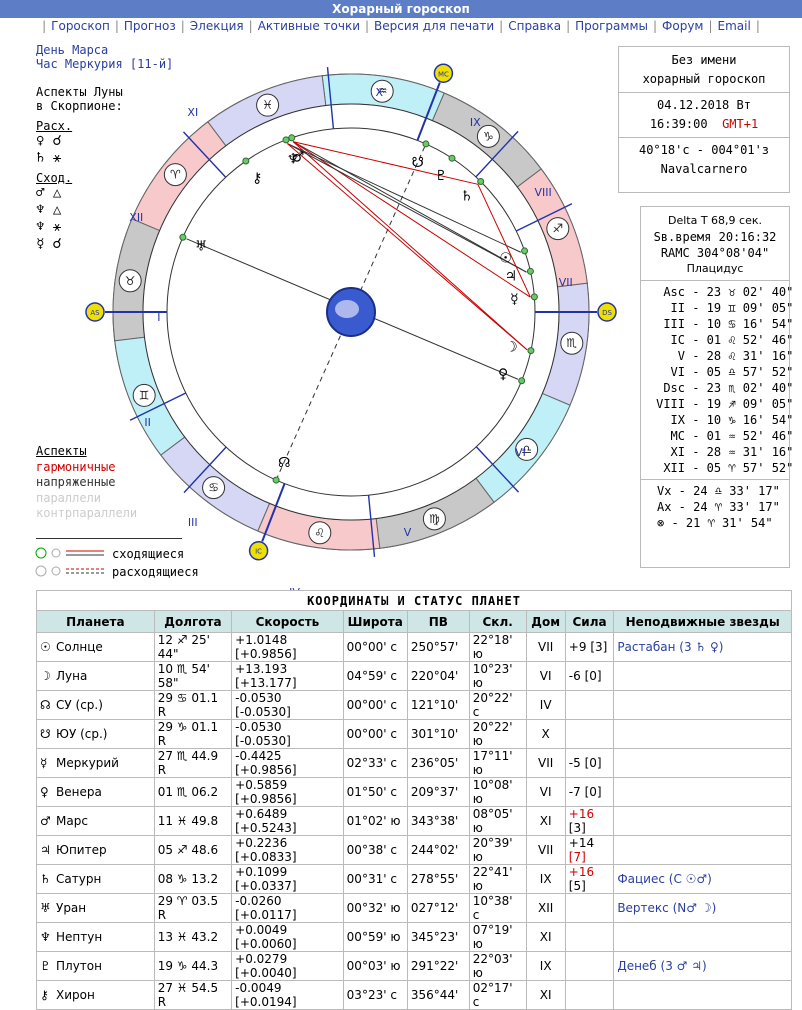 The width and height of the screenshot is (802, 1010). Describe the element at coordinates (571, 343) in the screenshot. I see `sign-7-icon: ♏` at that location.